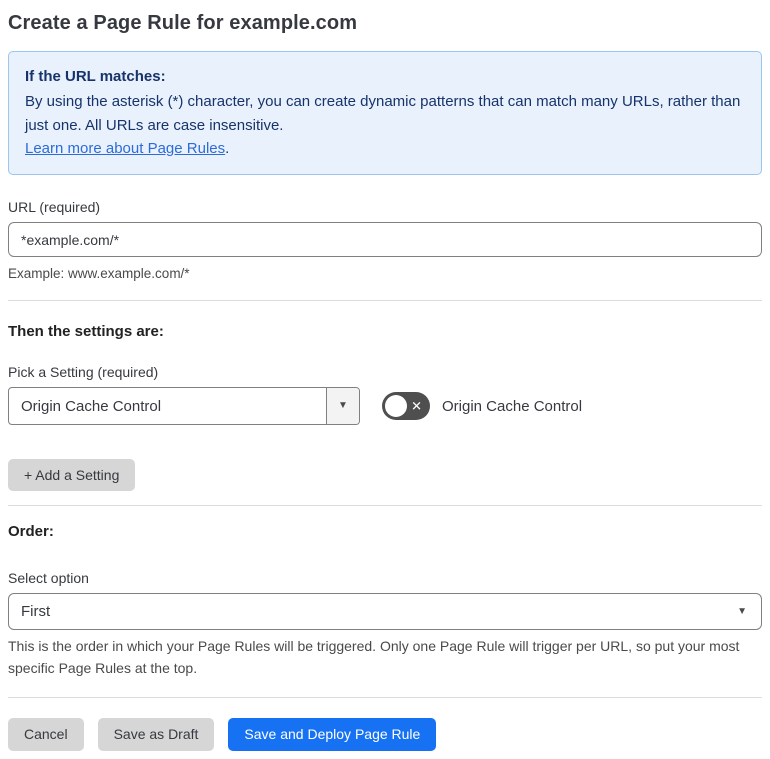  What do you see at coordinates (54, 207) in the screenshot?
I see `url-field-label: URL (required)` at bounding box center [54, 207].